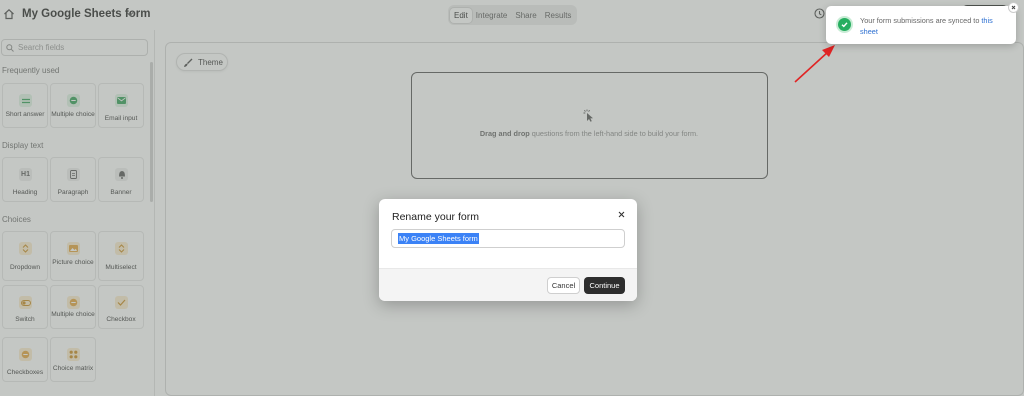  Describe the element at coordinates (621, 214) in the screenshot. I see `close-icon` at that location.